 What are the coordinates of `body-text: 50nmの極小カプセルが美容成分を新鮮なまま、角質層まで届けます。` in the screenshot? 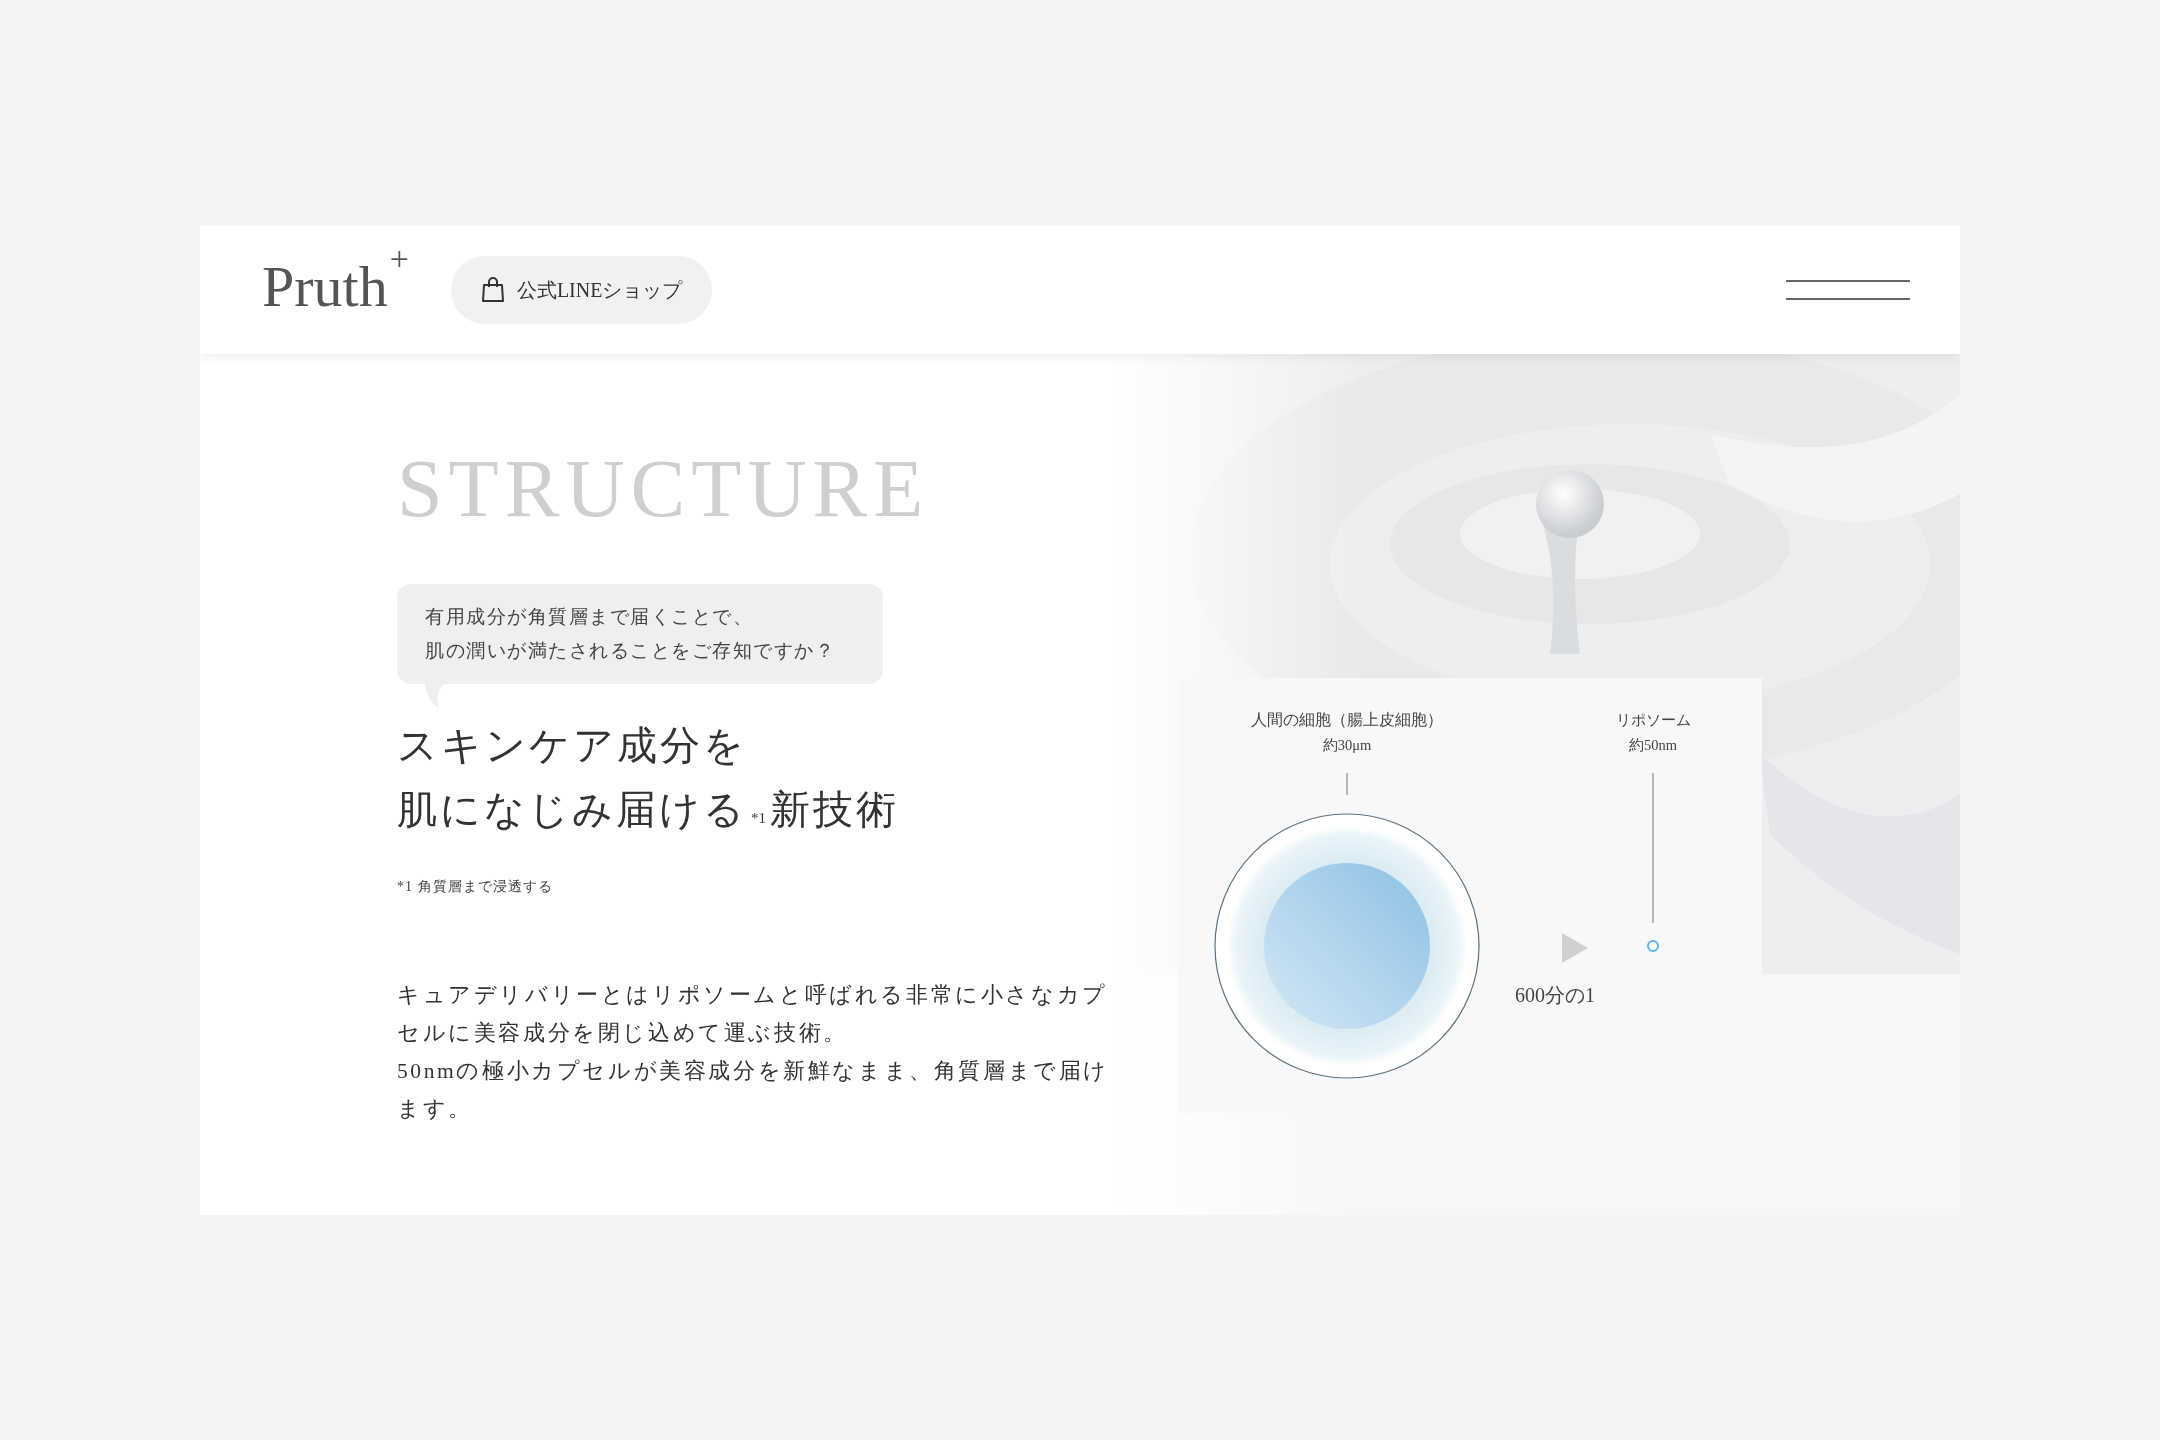 It's located at (753, 1090).